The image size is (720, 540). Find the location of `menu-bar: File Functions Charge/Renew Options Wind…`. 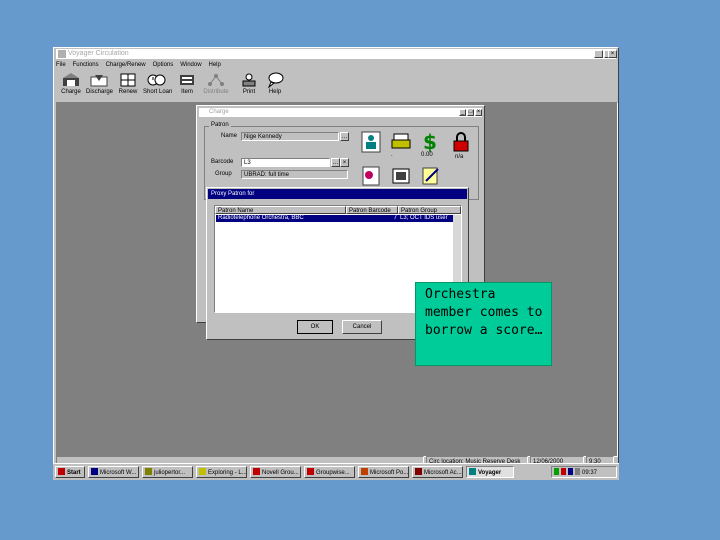

menu-bar: File Functions Charge/Renew Options Wind… is located at coordinates (336, 65).